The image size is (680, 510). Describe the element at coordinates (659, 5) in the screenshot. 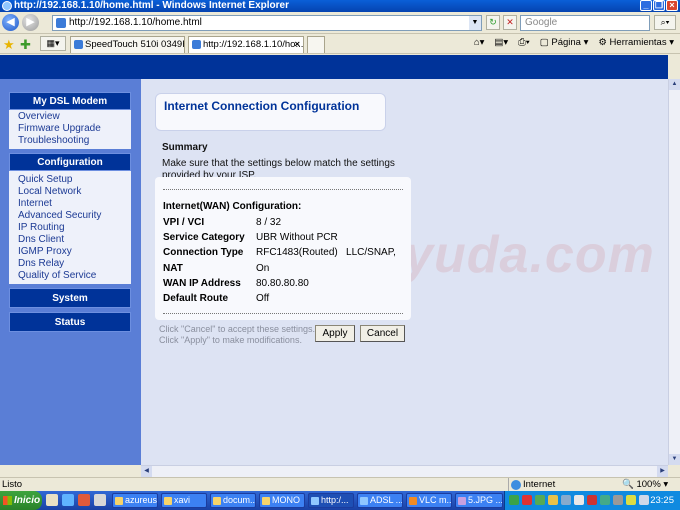

I see `restore-button: ❐` at that location.